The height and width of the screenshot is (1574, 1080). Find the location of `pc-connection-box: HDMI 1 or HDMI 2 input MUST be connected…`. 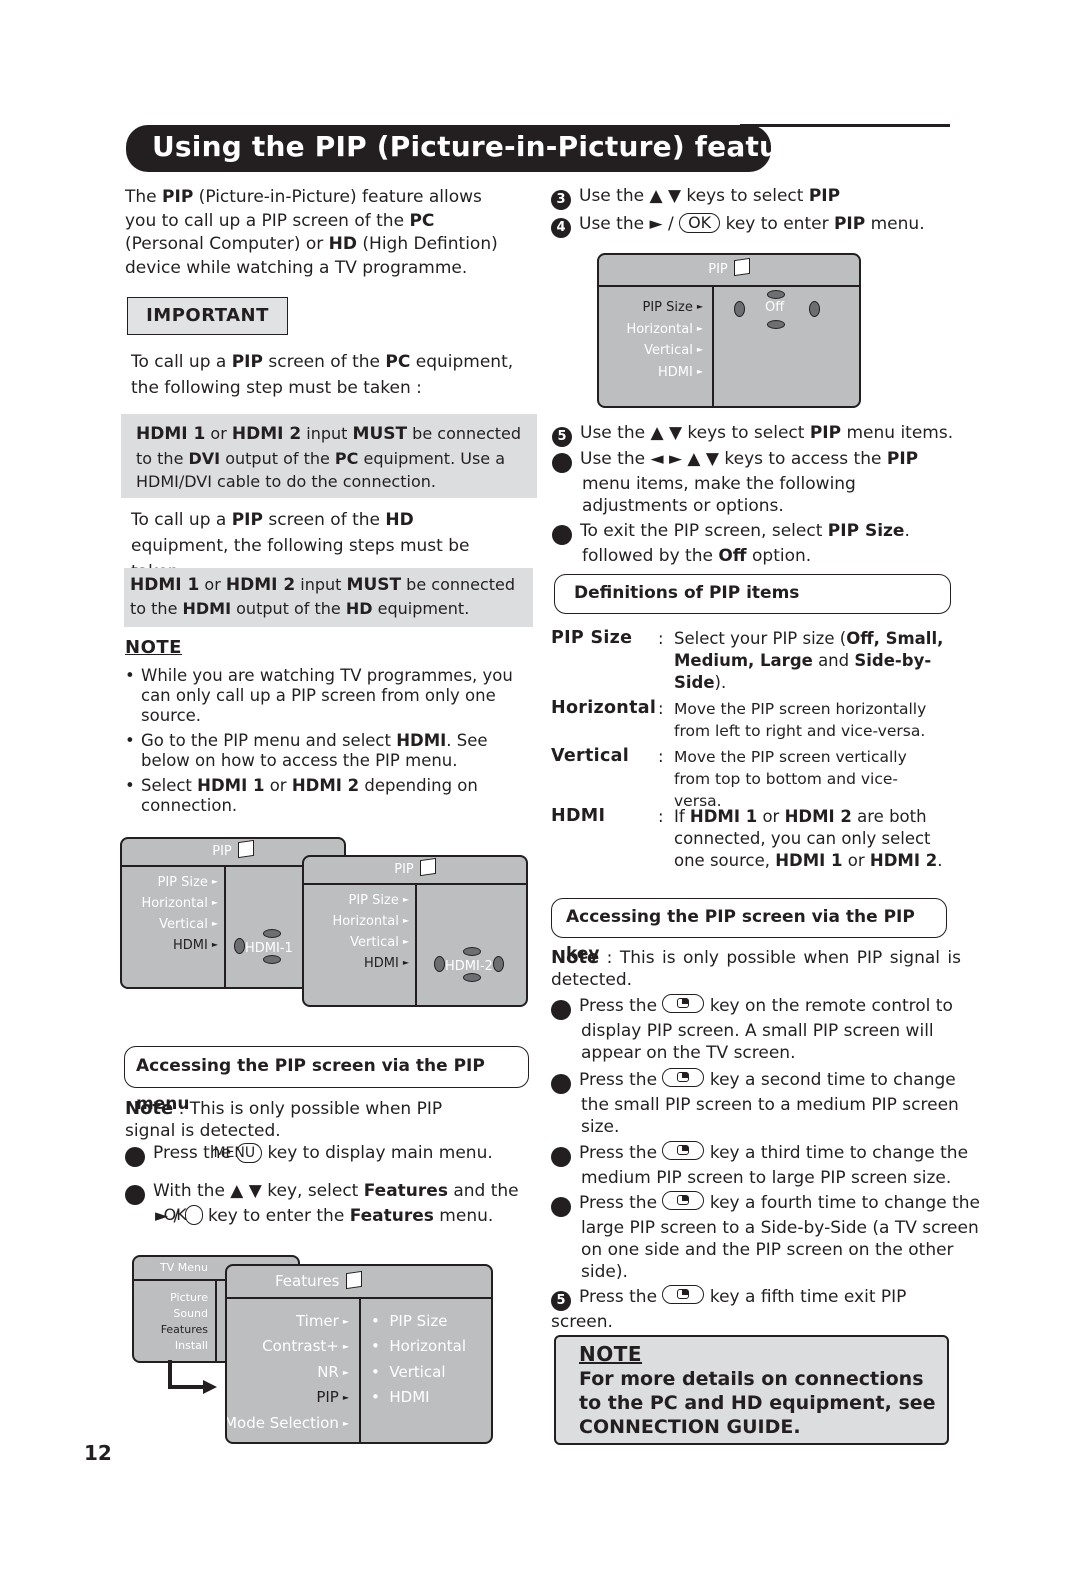

pc-connection-box: HDMI 1 or HDMI 2 input MUST be connected… is located at coordinates (329, 456).